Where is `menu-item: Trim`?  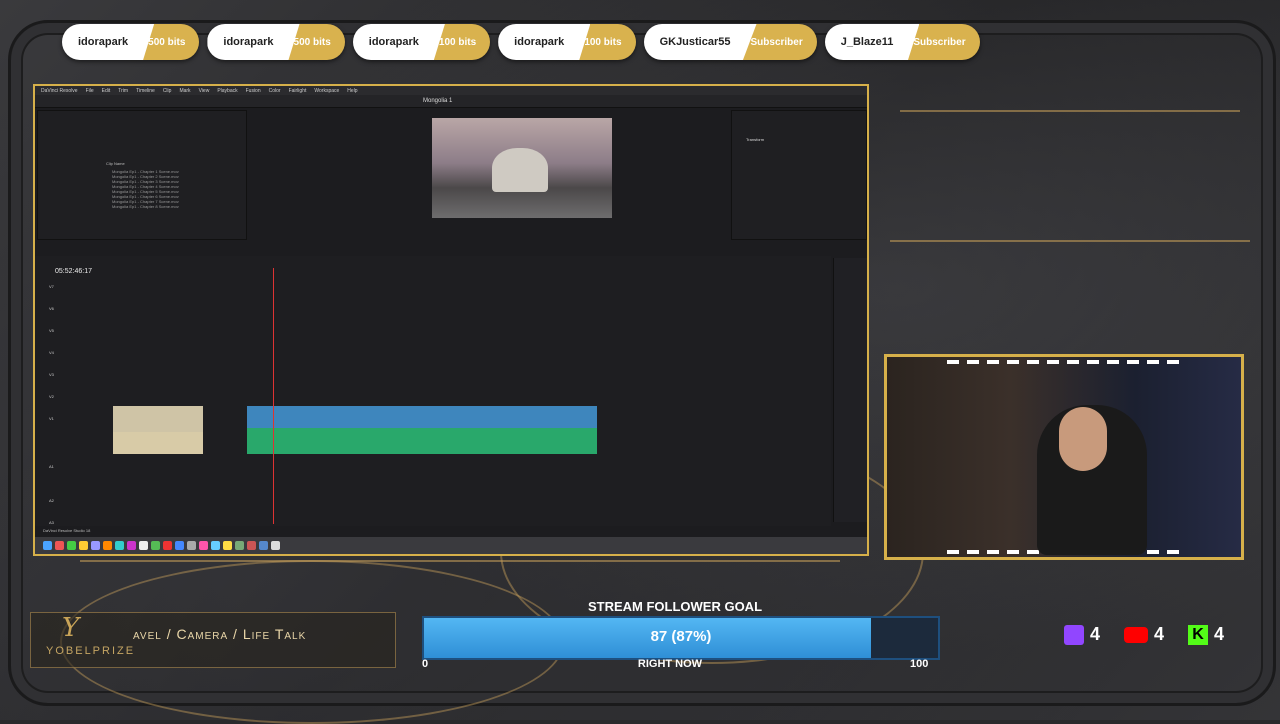 menu-item: Trim is located at coordinates (123, 91).